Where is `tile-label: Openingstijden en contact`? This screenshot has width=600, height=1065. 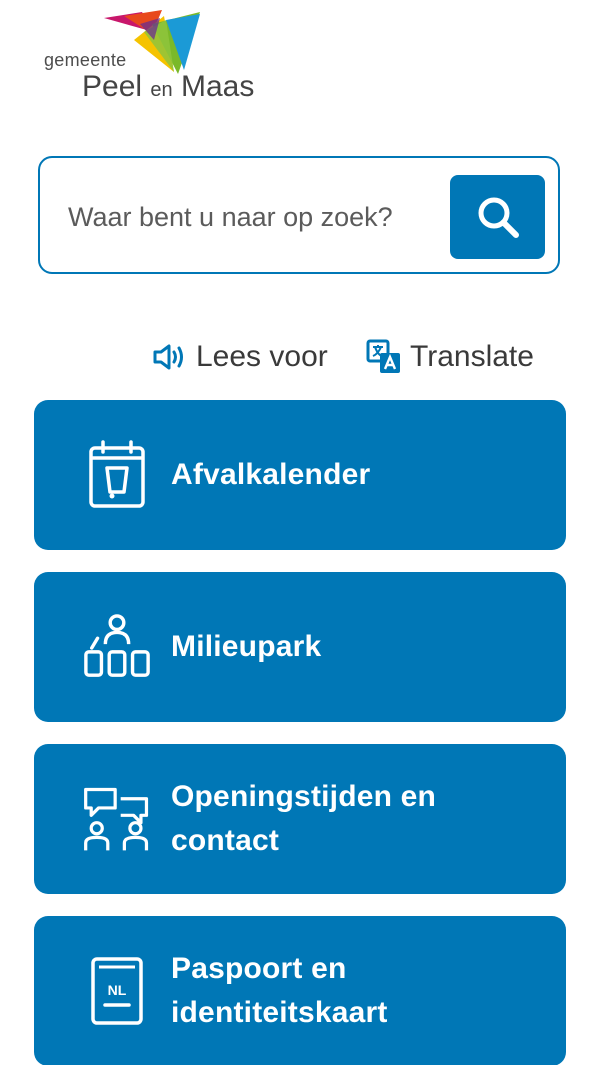
tile-label: Openingstijden en contact is located at coordinates (304, 818).